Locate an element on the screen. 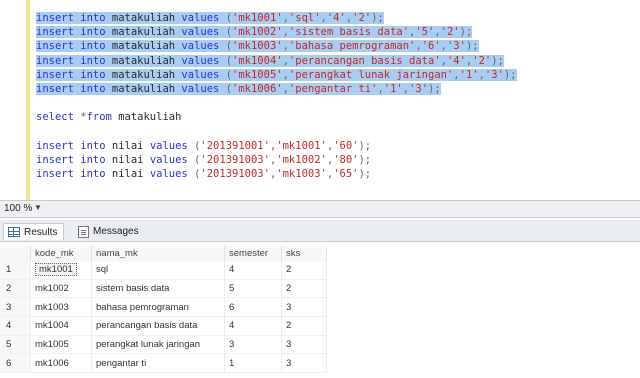 The image size is (640, 378). code-token: '1' is located at coordinates (393, 88).